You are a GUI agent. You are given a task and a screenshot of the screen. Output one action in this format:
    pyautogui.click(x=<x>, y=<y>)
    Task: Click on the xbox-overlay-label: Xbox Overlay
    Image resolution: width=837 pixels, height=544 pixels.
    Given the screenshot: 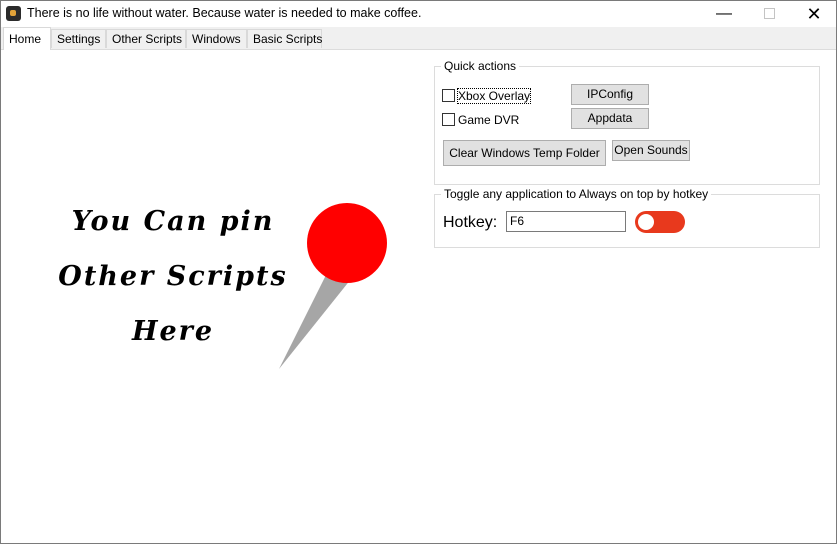 What is the action you would take?
    pyautogui.click(x=494, y=95)
    